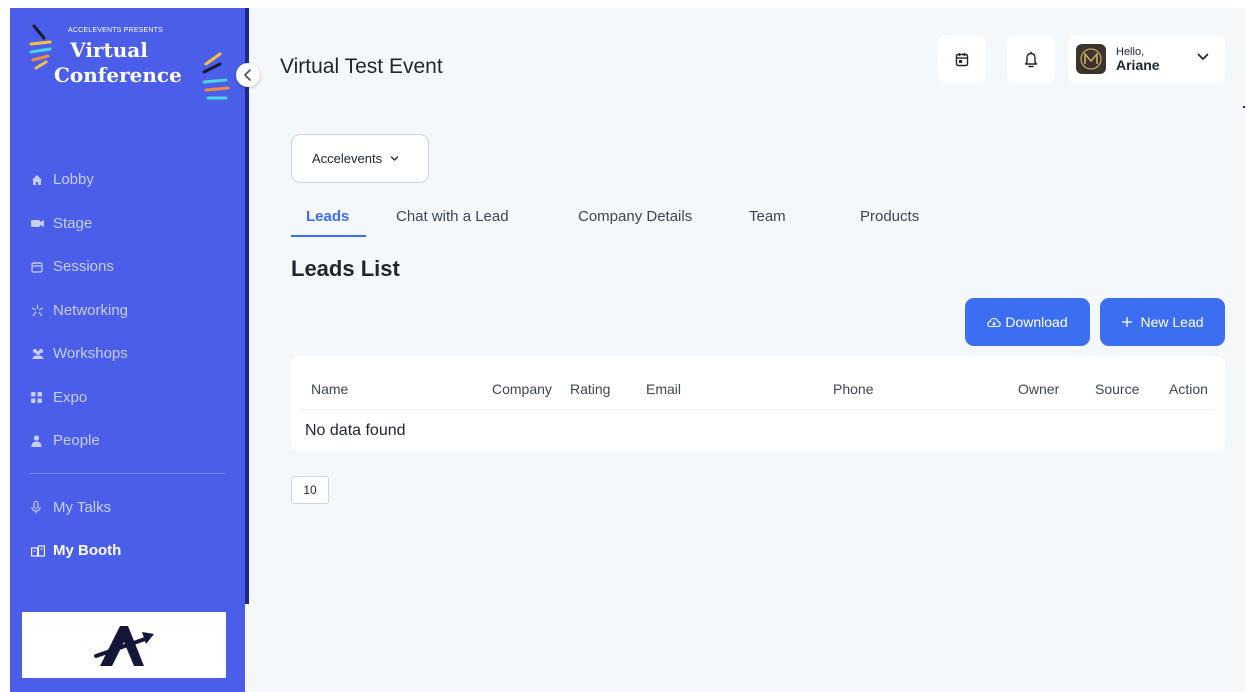  Describe the element at coordinates (127, 551) in the screenshot. I see `sidebar-item-my-booth: My Booth` at that location.